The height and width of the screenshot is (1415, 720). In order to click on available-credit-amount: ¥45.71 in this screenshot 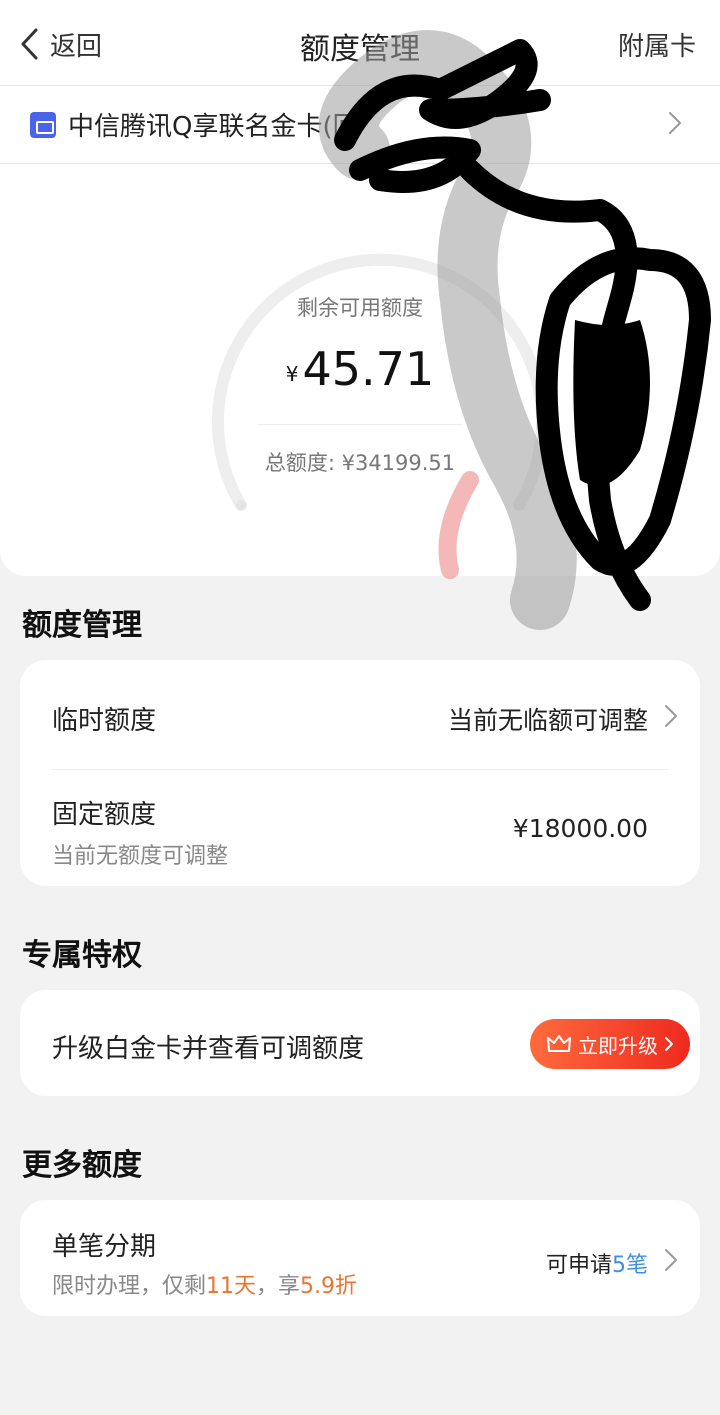, I will do `click(360, 369)`.